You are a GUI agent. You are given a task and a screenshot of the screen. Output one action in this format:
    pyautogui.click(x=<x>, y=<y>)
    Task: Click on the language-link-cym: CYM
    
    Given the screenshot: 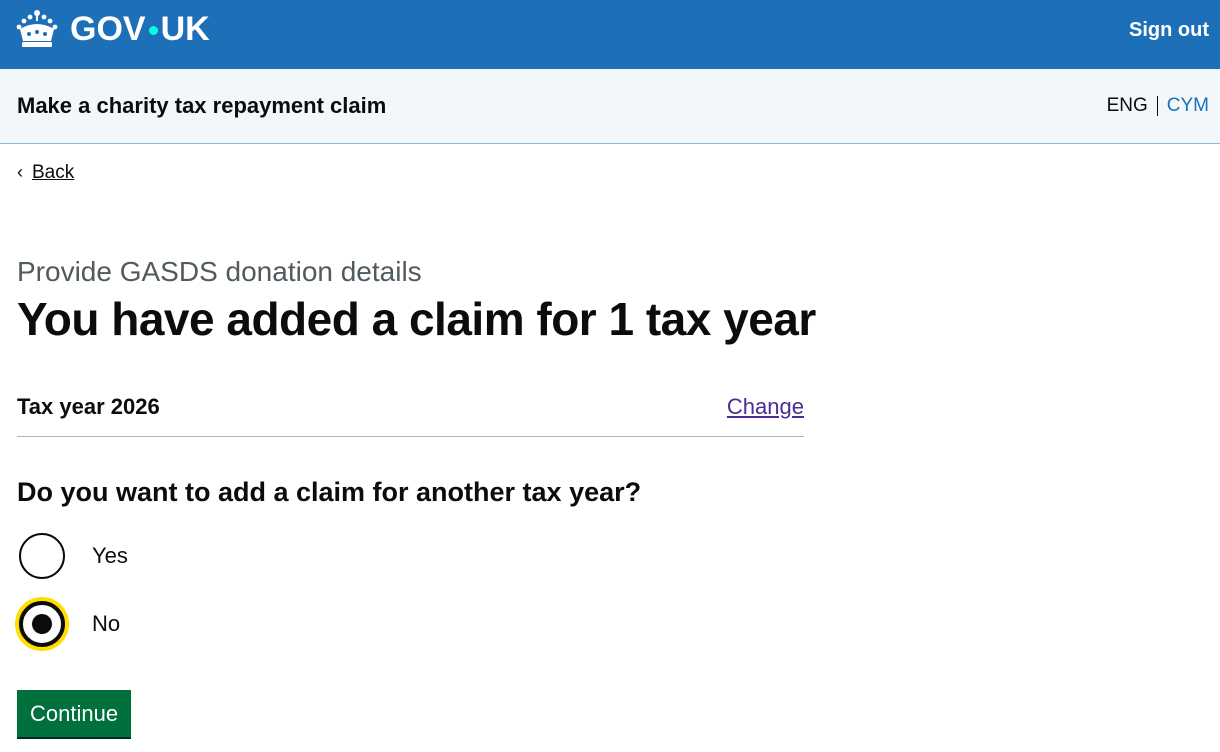 What is the action you would take?
    pyautogui.click(x=1188, y=106)
    